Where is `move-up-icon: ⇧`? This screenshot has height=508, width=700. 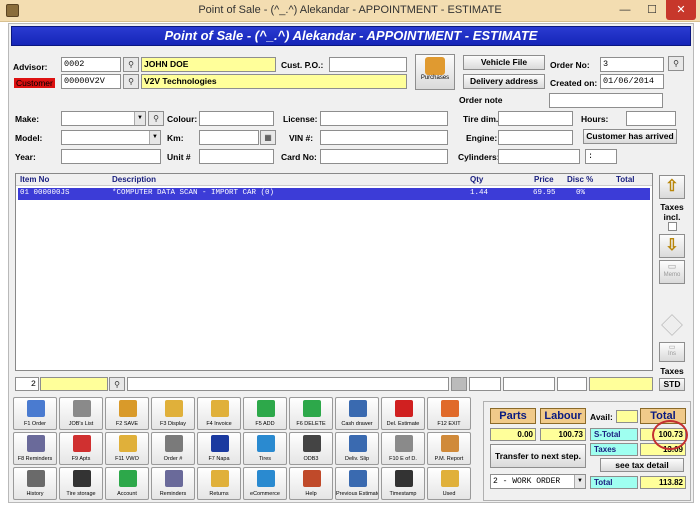 move-up-icon: ⇧ is located at coordinates (672, 187).